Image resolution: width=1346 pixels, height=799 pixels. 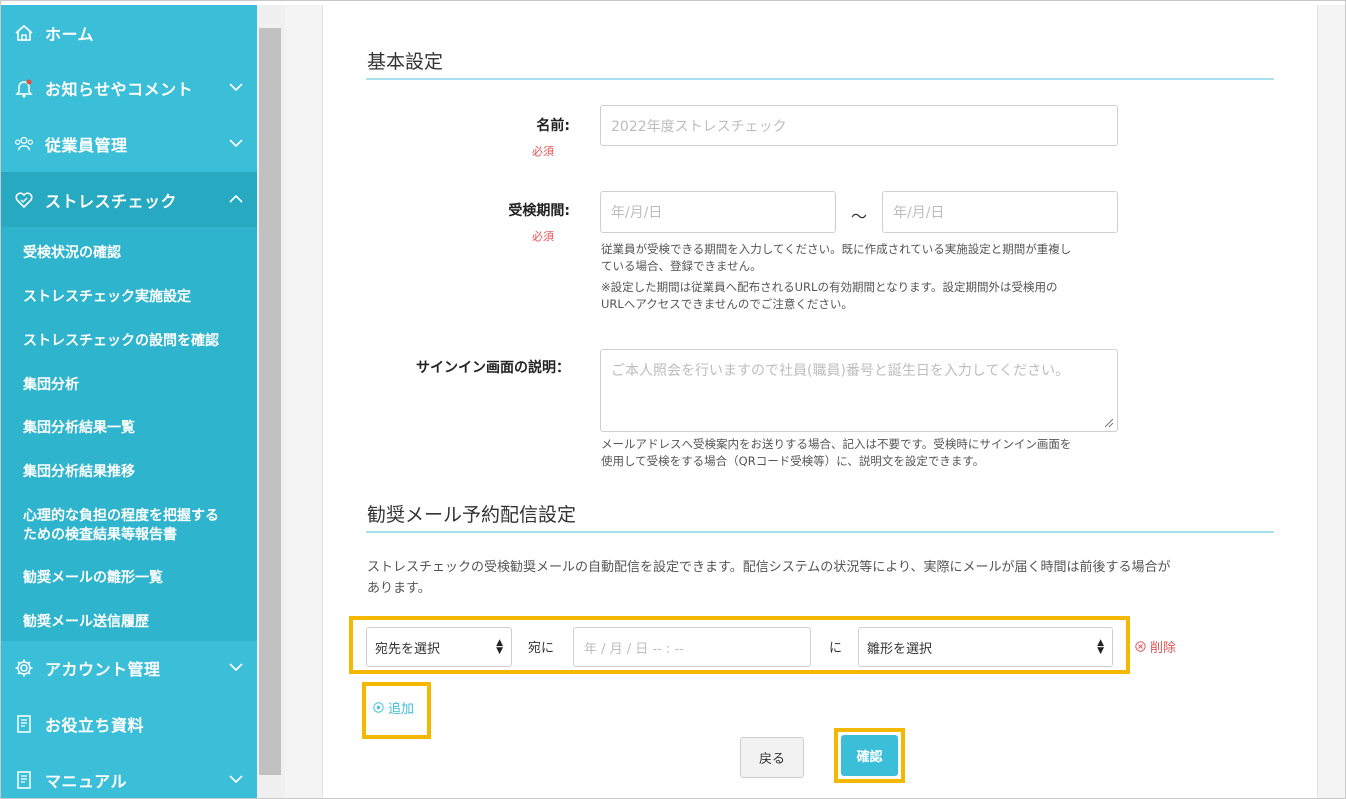 What do you see at coordinates (24, 780) in the screenshot?
I see `manual-icon` at bounding box center [24, 780].